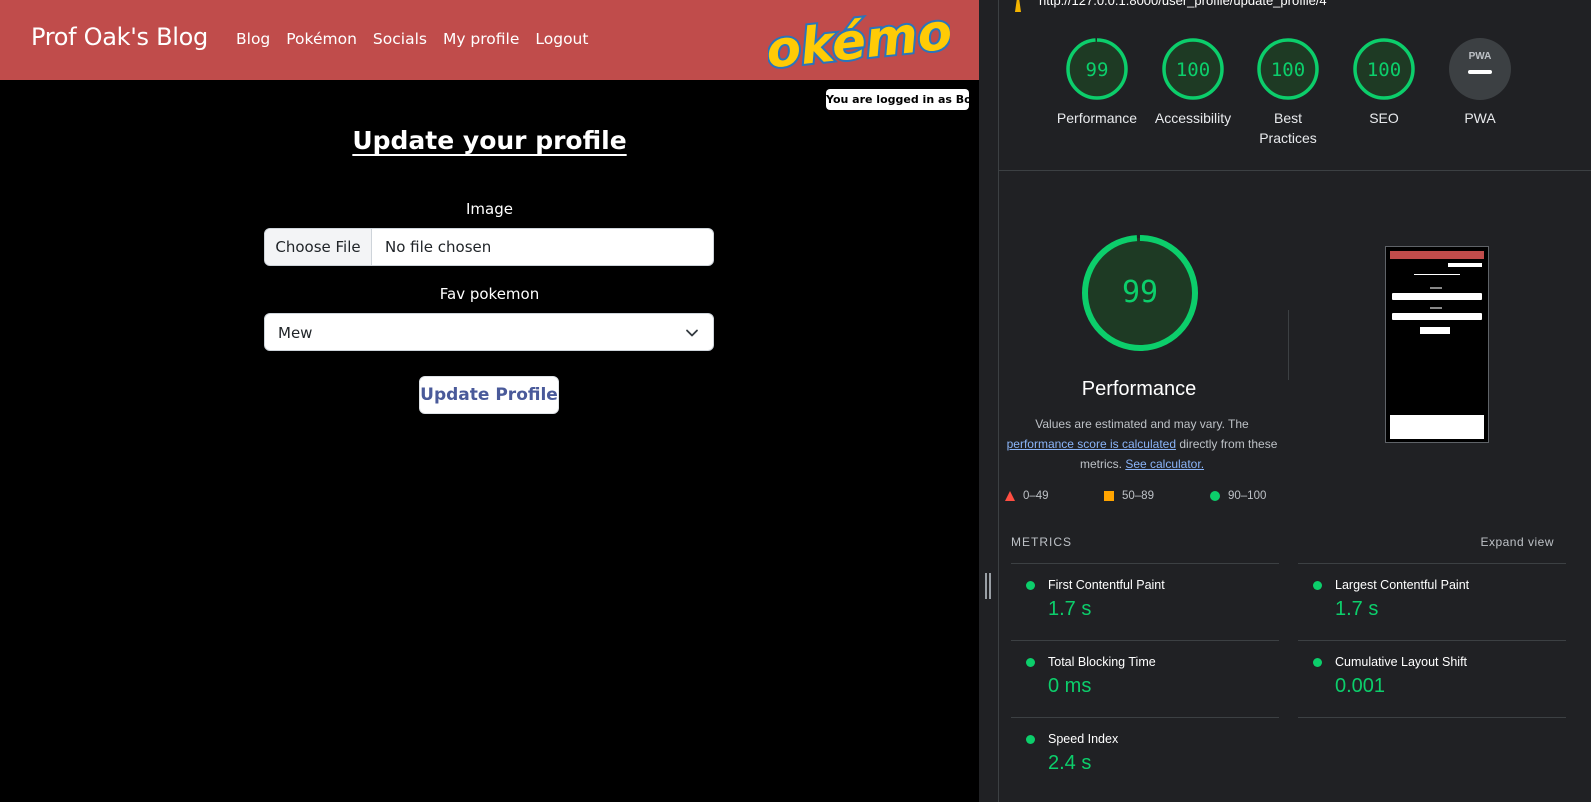  What do you see at coordinates (1517, 542) in the screenshot?
I see `expand-view-toggle: Expand view` at bounding box center [1517, 542].